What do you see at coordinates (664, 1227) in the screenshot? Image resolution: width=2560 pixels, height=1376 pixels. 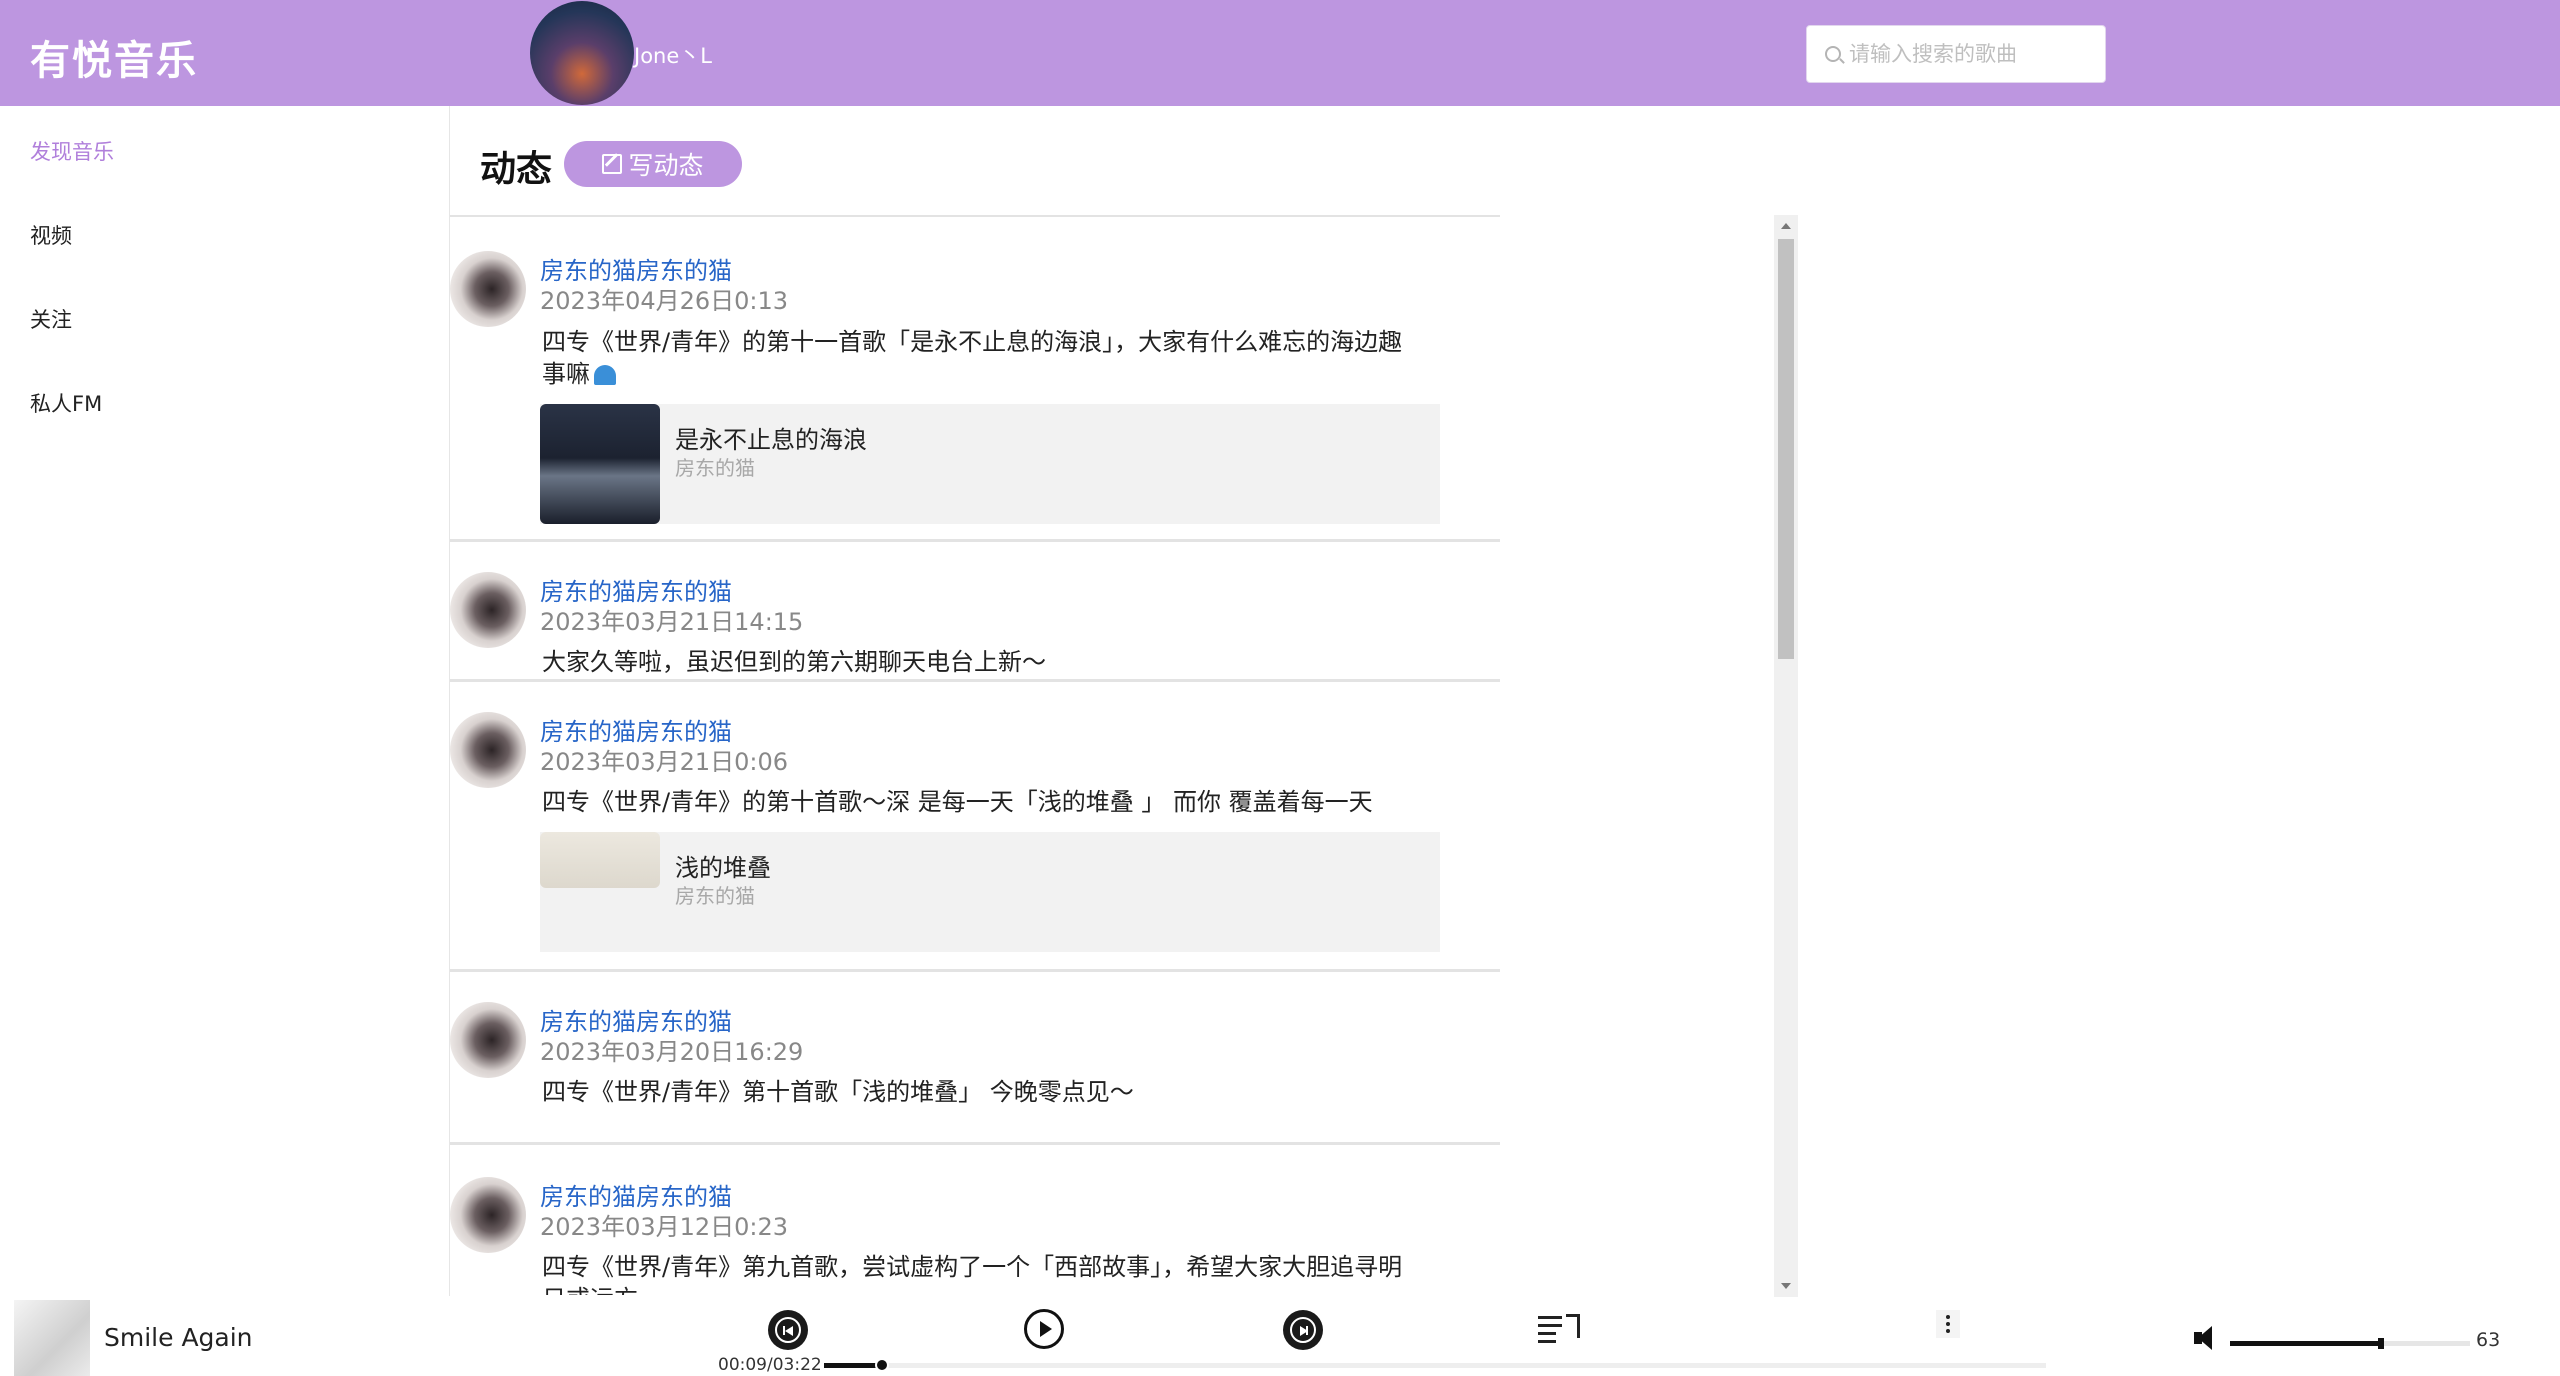 I see `post-time: 2023年03月12日0:23` at bounding box center [664, 1227].